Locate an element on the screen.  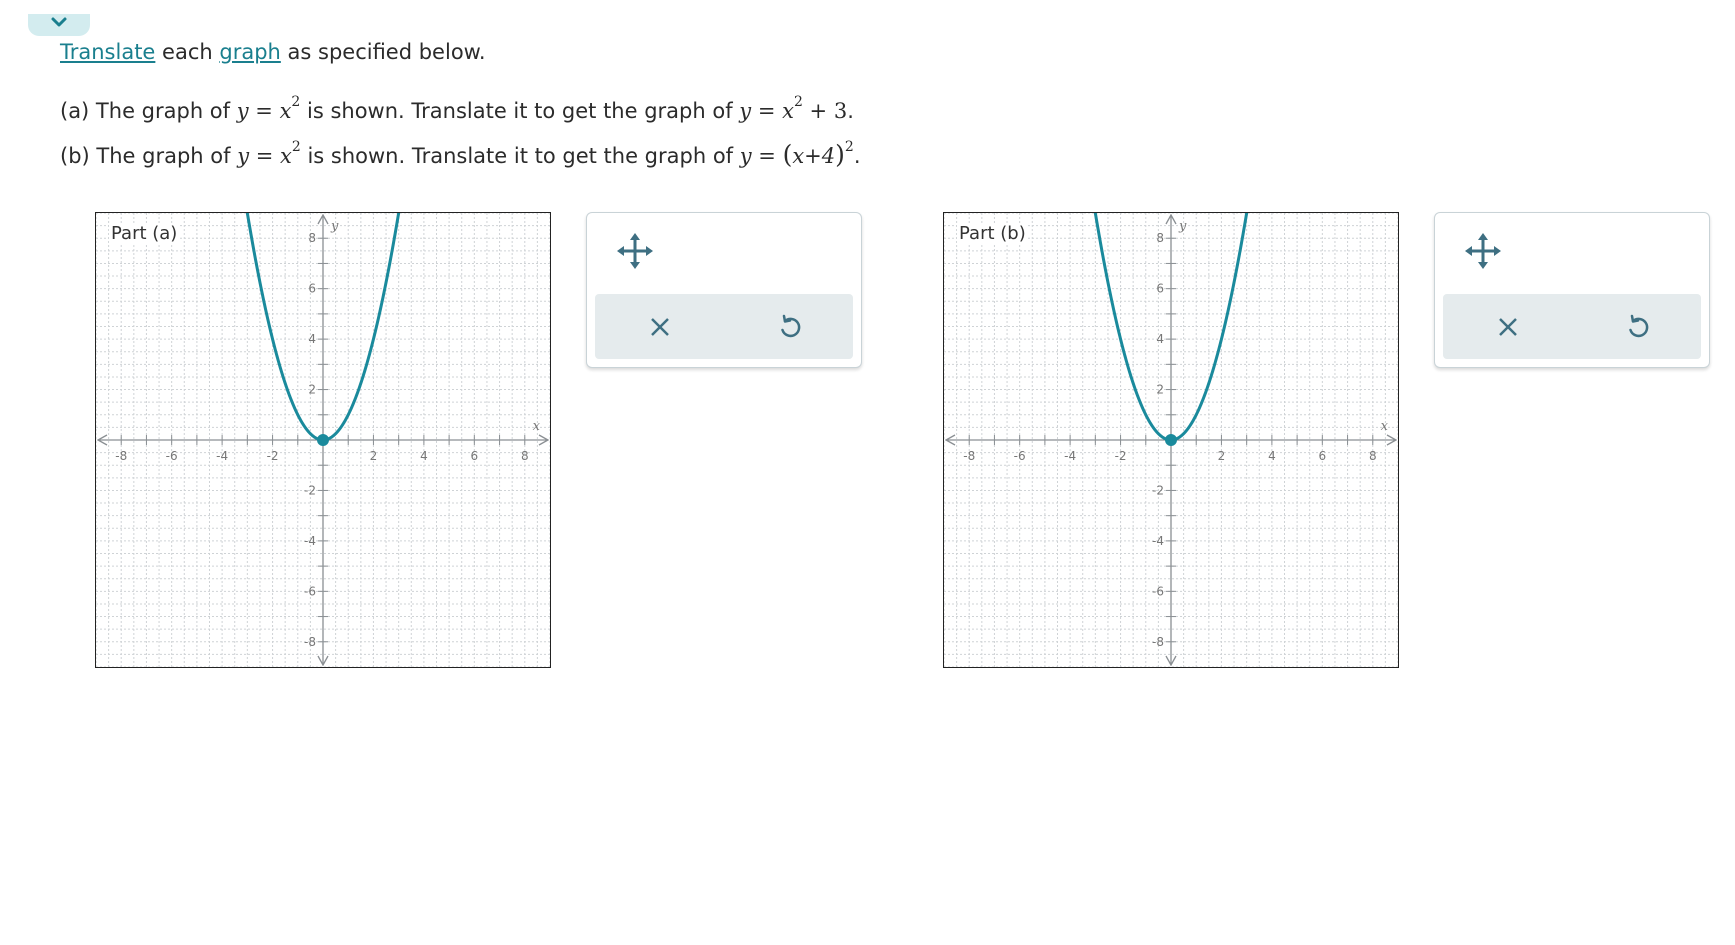
chevron-down-icon is located at coordinates (59, 22).